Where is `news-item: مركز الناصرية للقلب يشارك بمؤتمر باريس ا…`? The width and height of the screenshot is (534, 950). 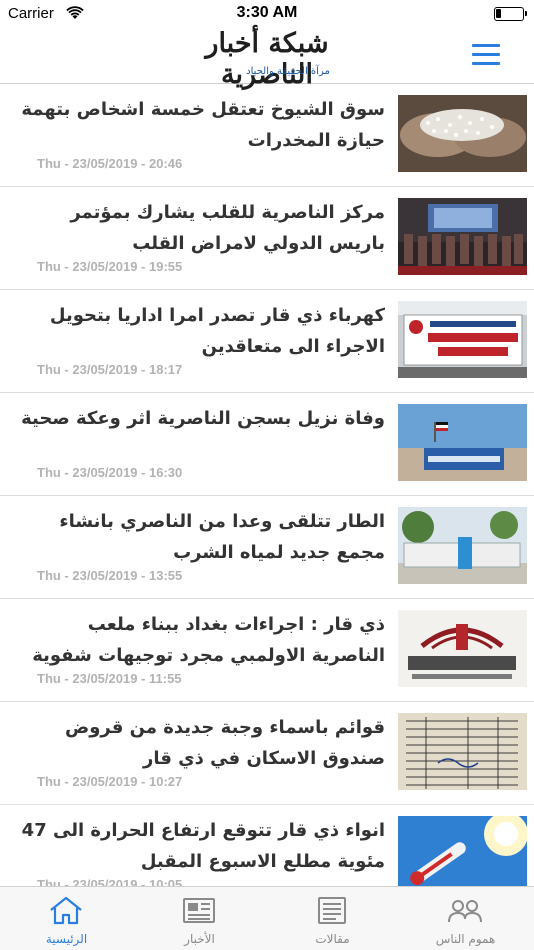
news-item: مركز الناصرية للقلب يشارك بمؤتمر باريس ا… is located at coordinates (267, 238).